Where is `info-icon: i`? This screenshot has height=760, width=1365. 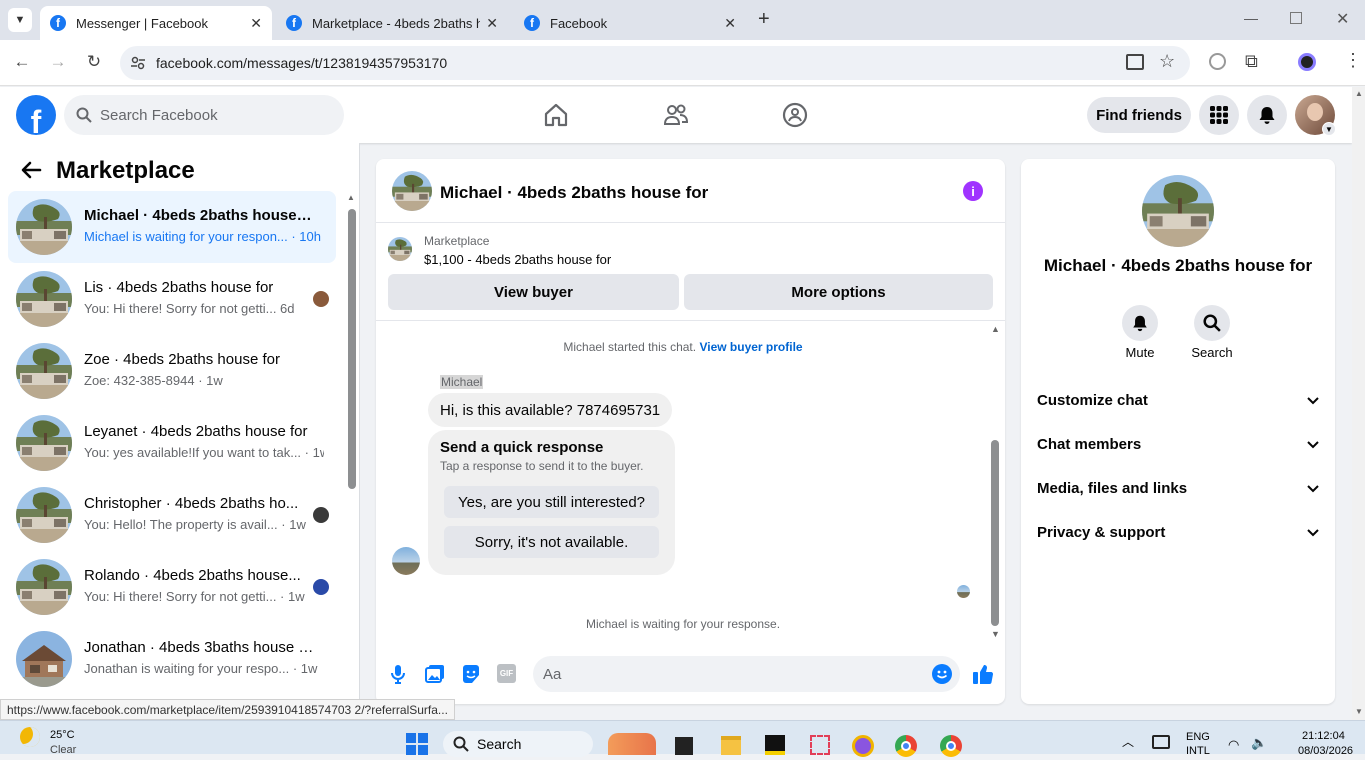 info-icon: i is located at coordinates (973, 191).